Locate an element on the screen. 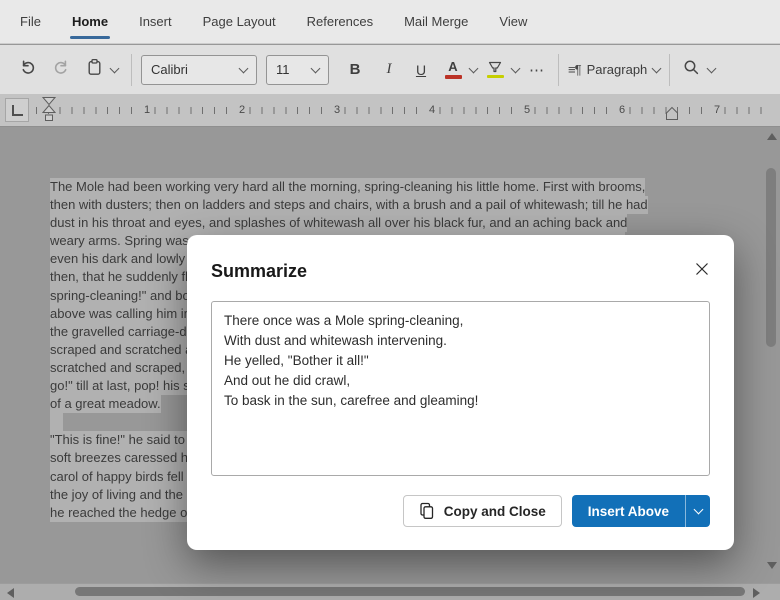  undo-icon is located at coordinates (28, 70).